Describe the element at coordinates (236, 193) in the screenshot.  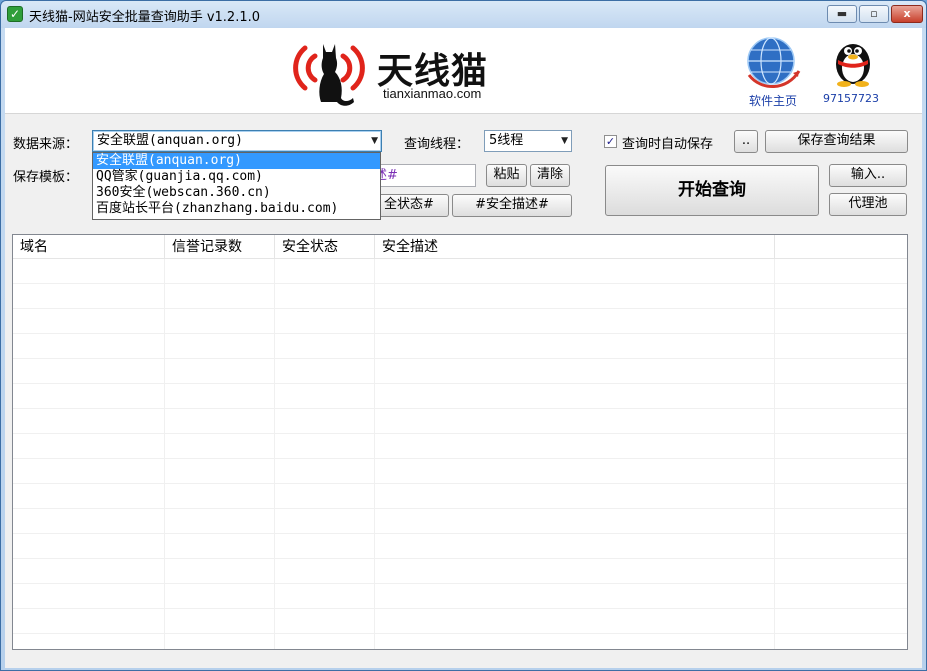
I see `dropdown-option: 360安全(webscan.360.cn)` at that location.